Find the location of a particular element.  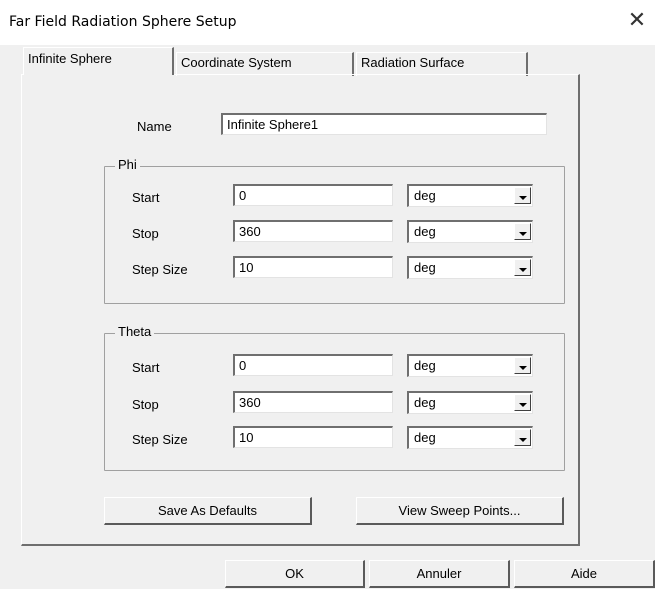

tab-coordinate-system: Coordinate System is located at coordinates (265, 64).